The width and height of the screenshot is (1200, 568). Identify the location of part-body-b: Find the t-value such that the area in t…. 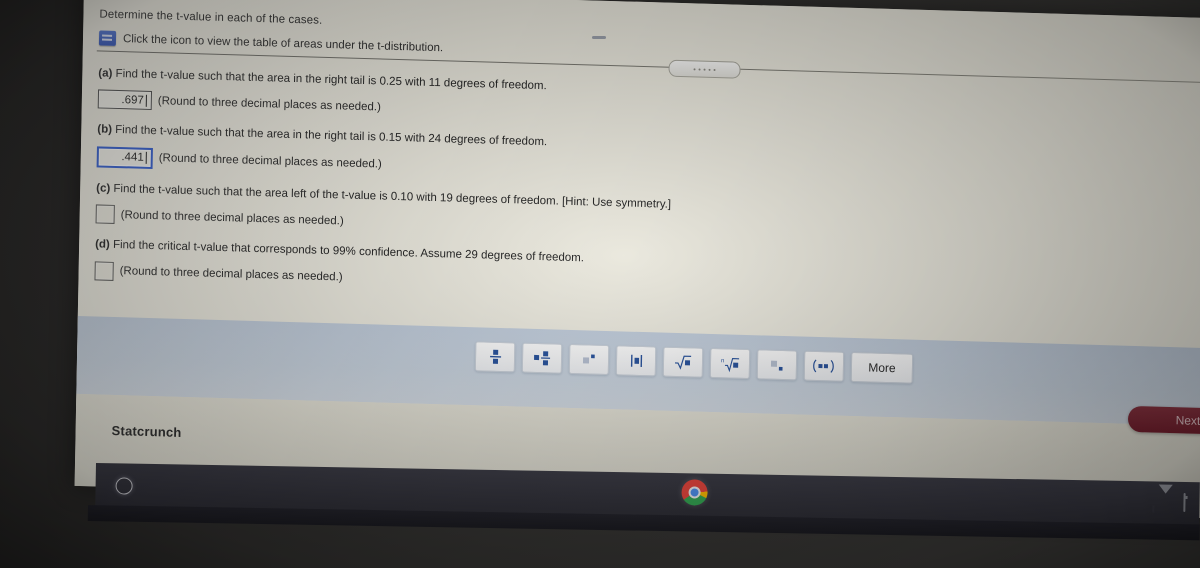
(331, 136).